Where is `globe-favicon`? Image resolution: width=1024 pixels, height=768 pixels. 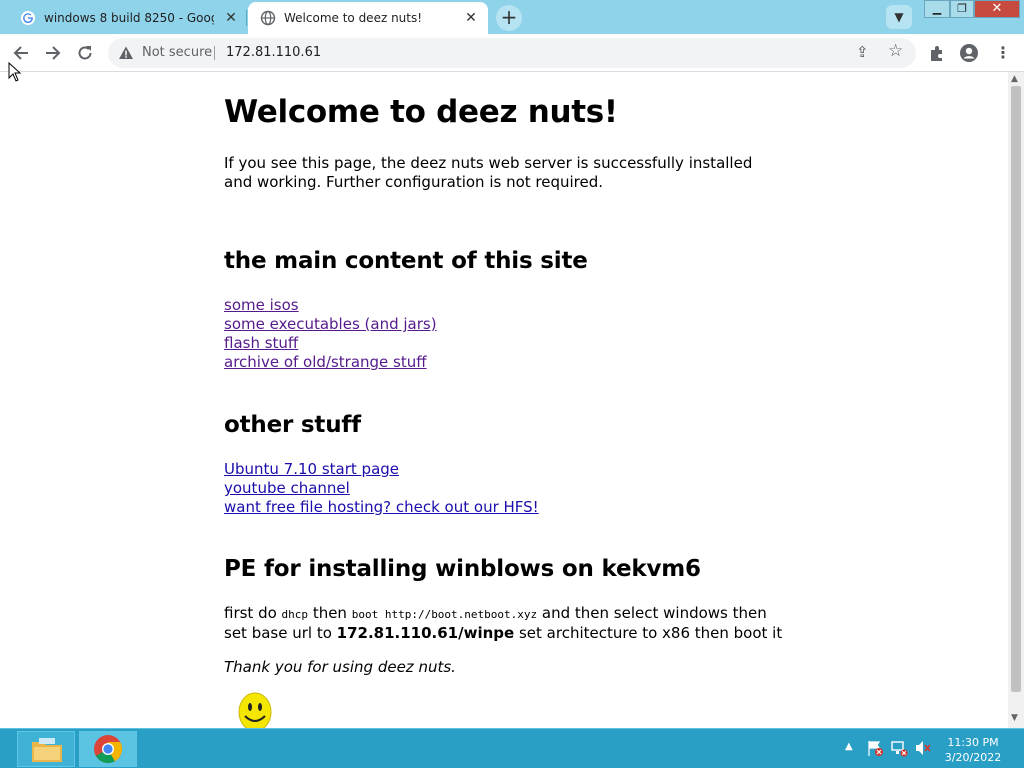 globe-favicon is located at coordinates (268, 18).